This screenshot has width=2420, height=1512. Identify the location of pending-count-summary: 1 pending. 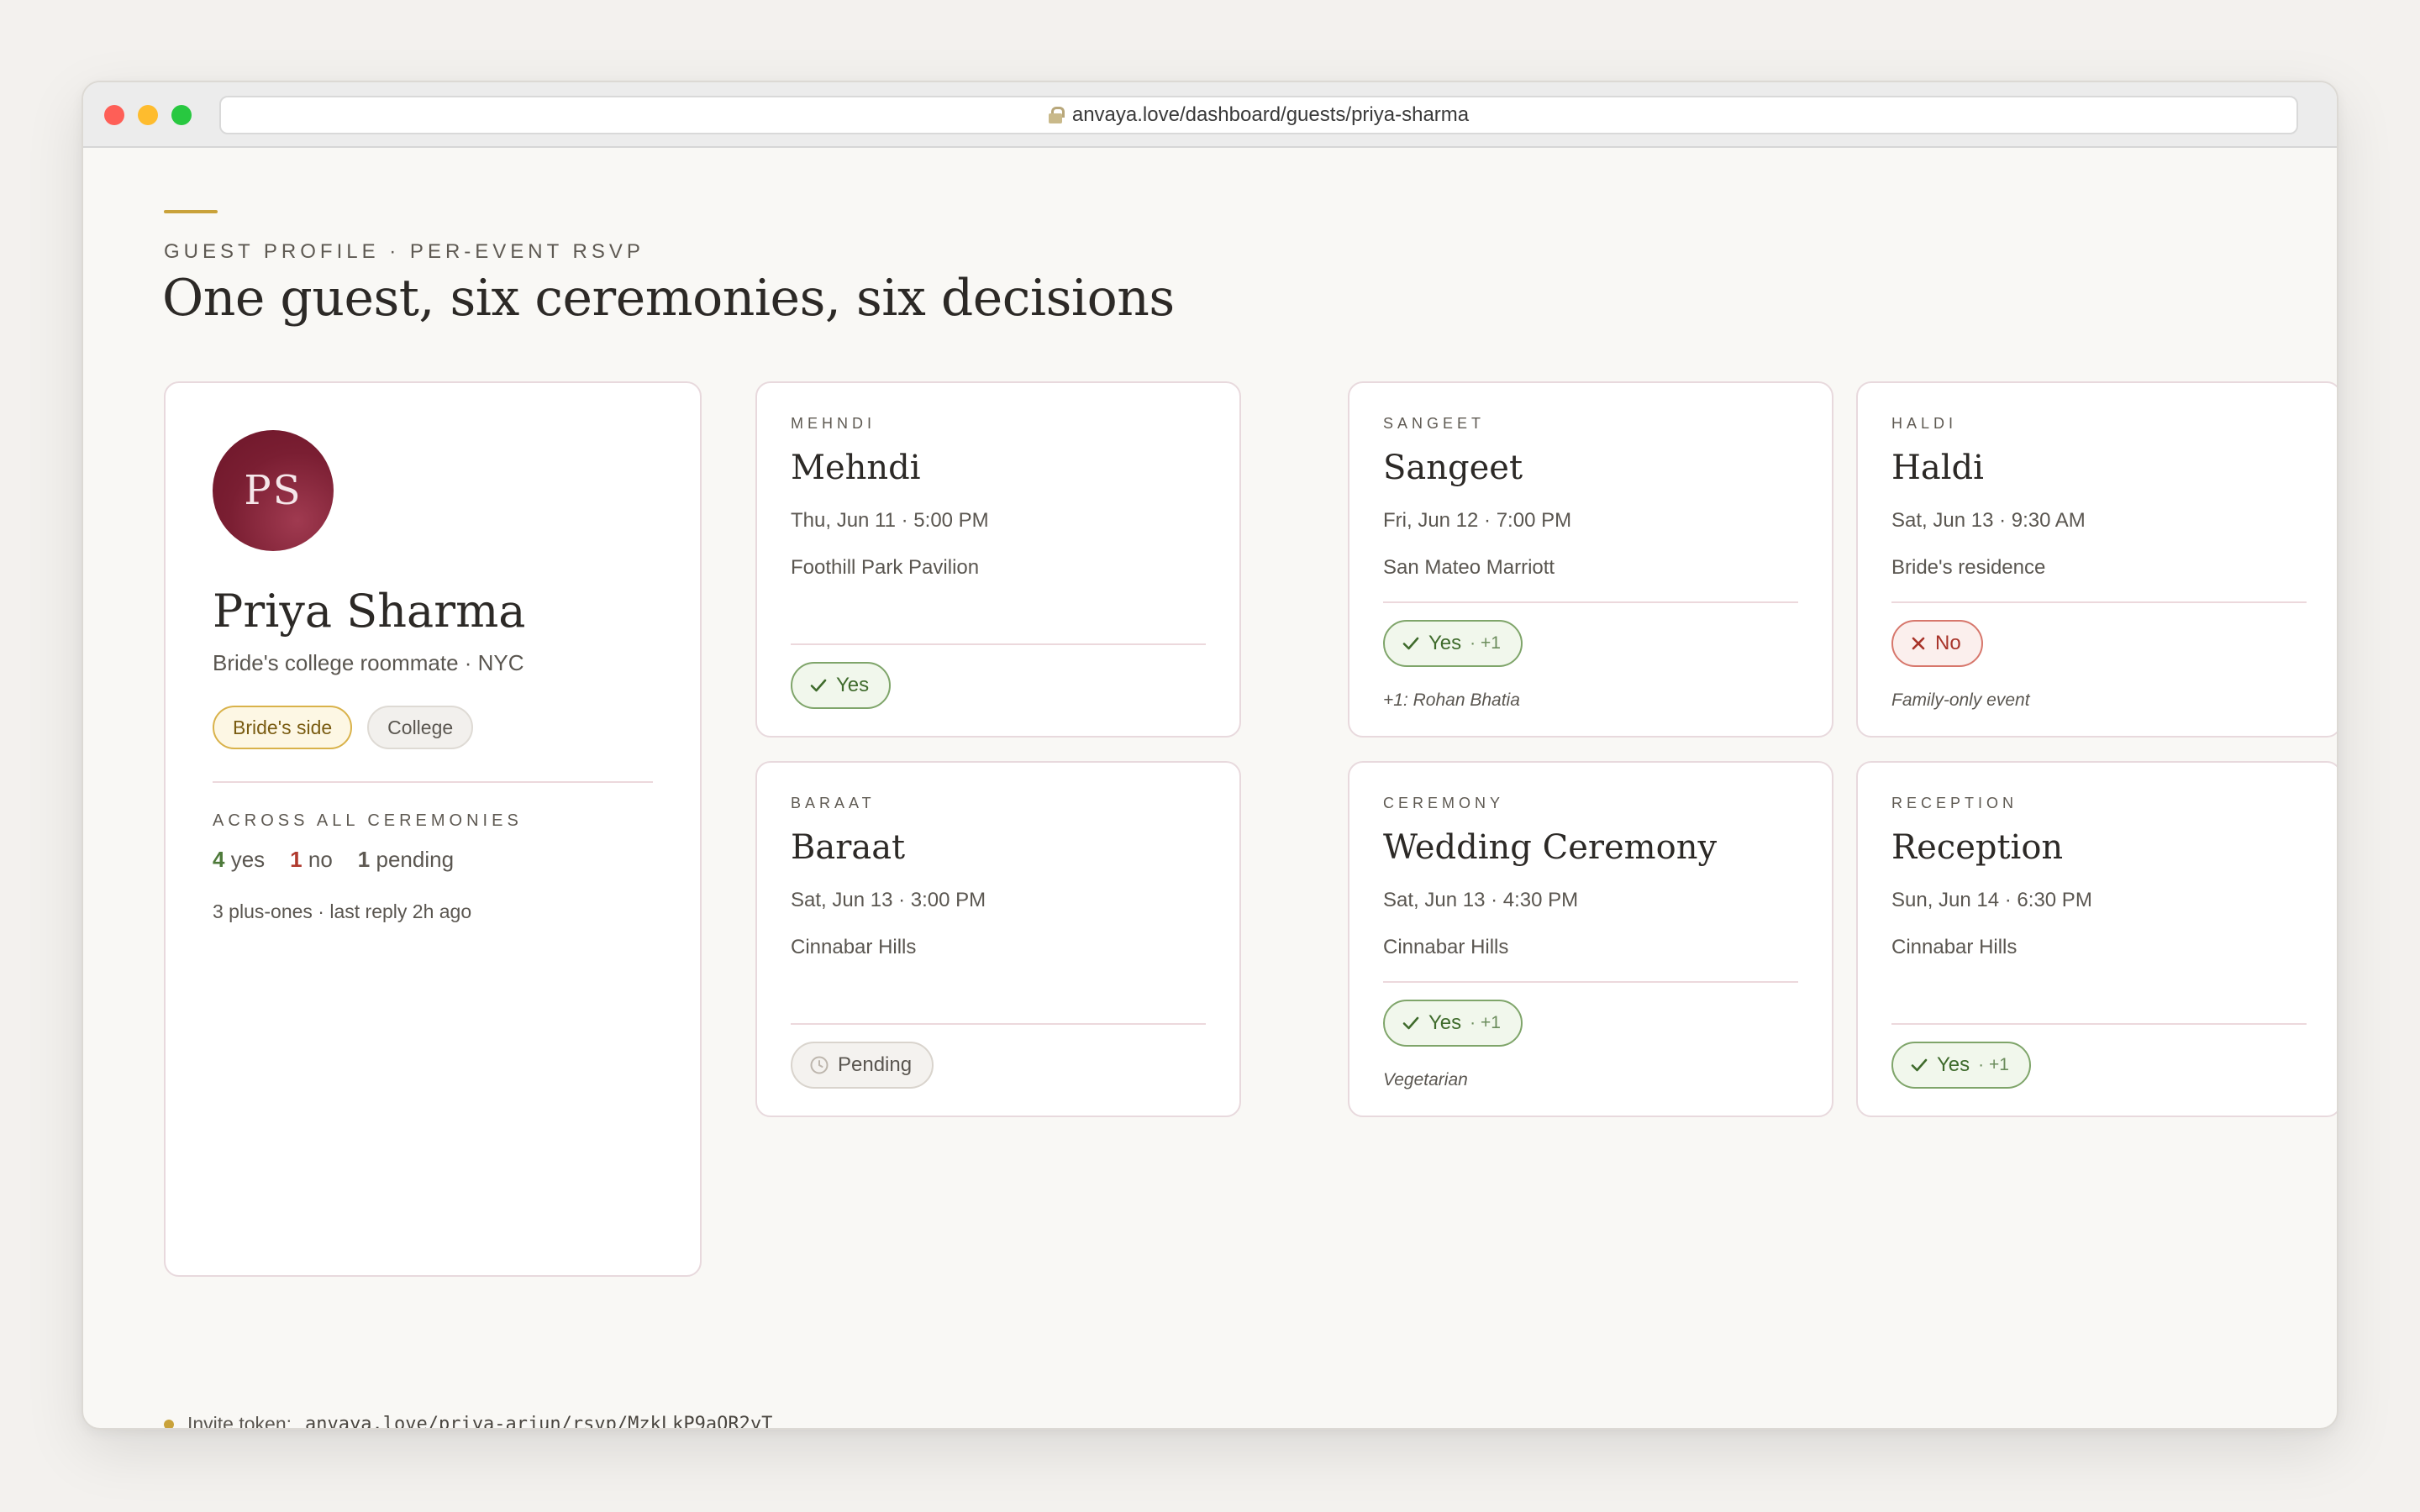
(406, 860).